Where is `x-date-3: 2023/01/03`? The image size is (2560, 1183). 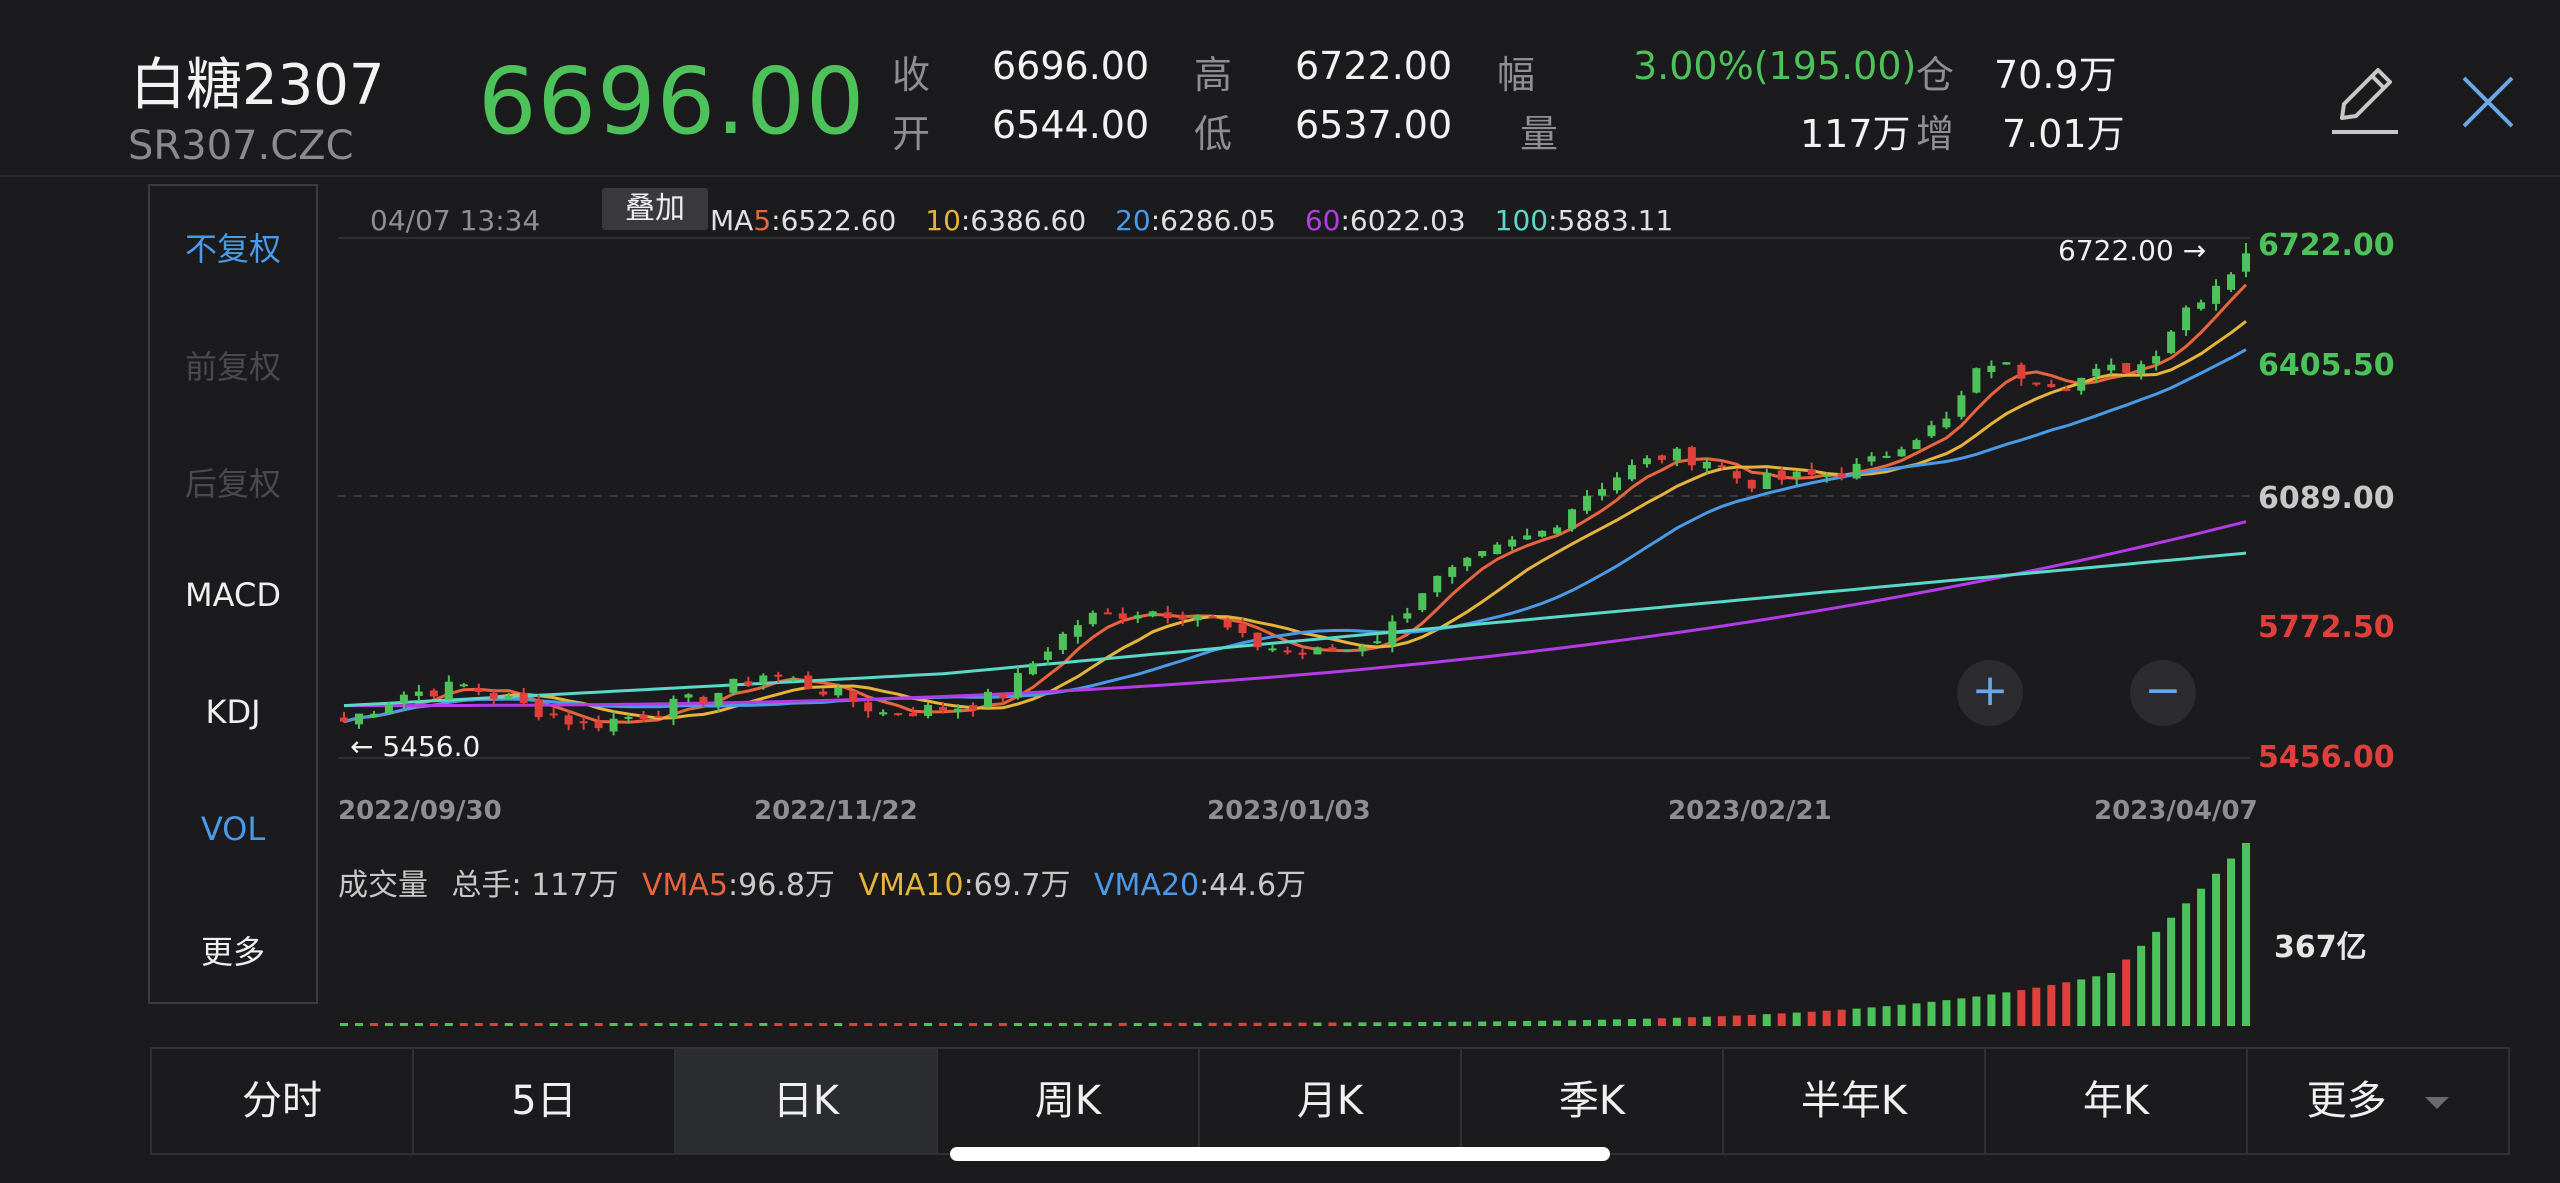
x-date-3: 2023/01/03 is located at coordinates (1289, 811).